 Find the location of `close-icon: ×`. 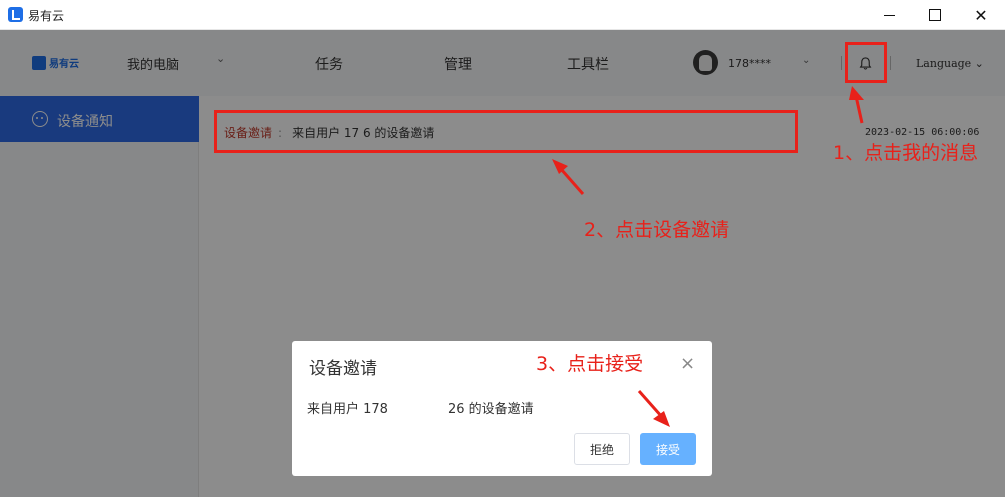

close-icon: × is located at coordinates (687, 363).